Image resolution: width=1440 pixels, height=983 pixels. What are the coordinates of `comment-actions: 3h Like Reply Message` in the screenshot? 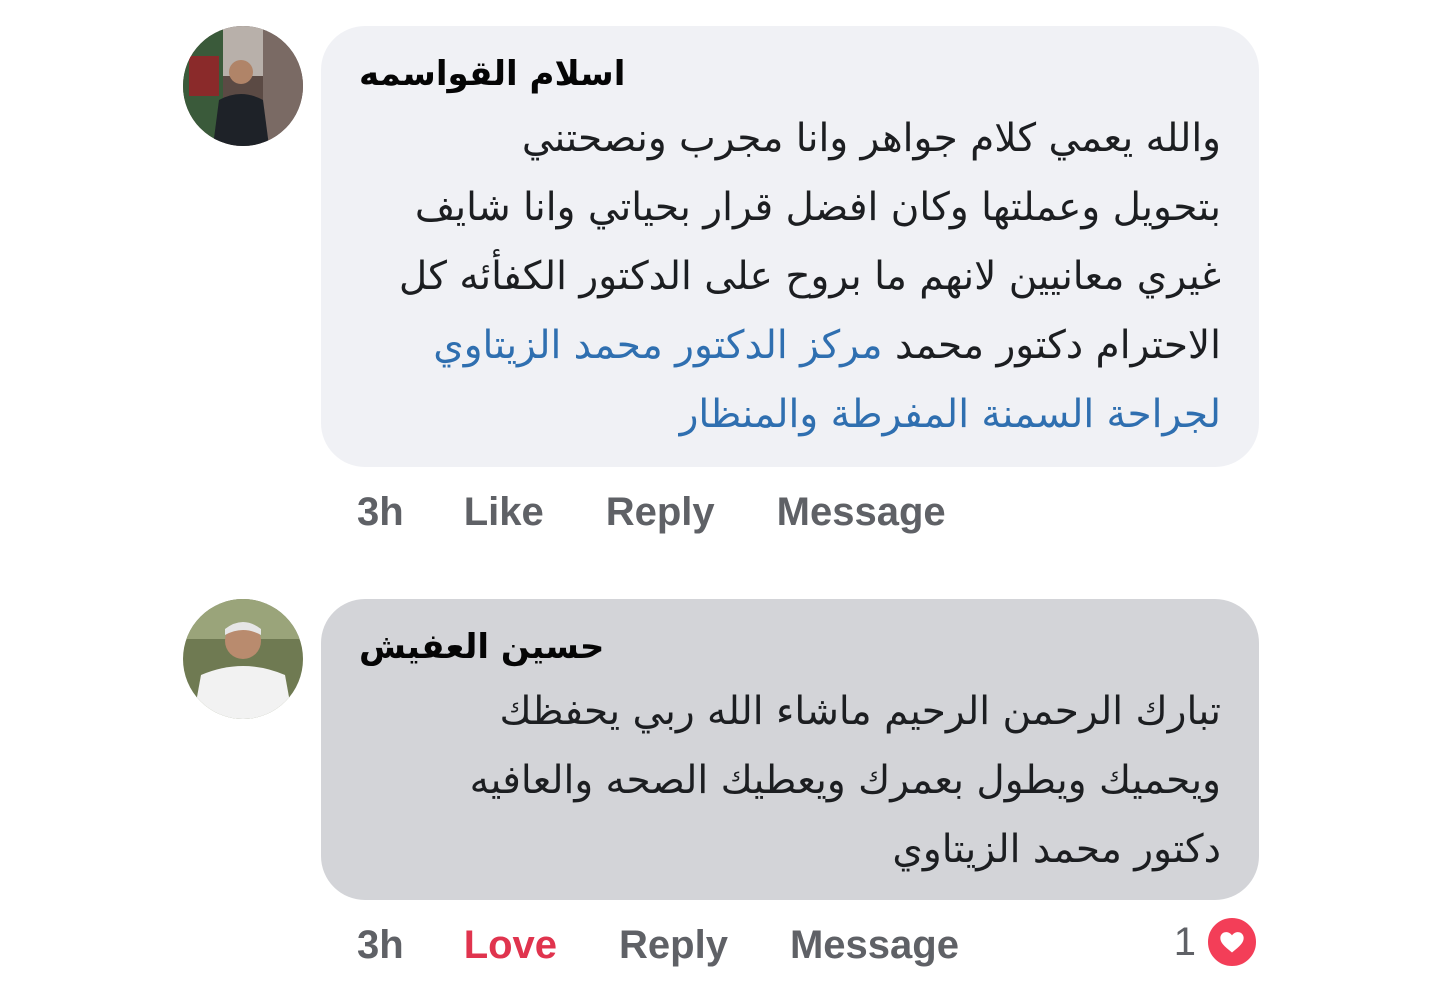 It's located at (651, 512).